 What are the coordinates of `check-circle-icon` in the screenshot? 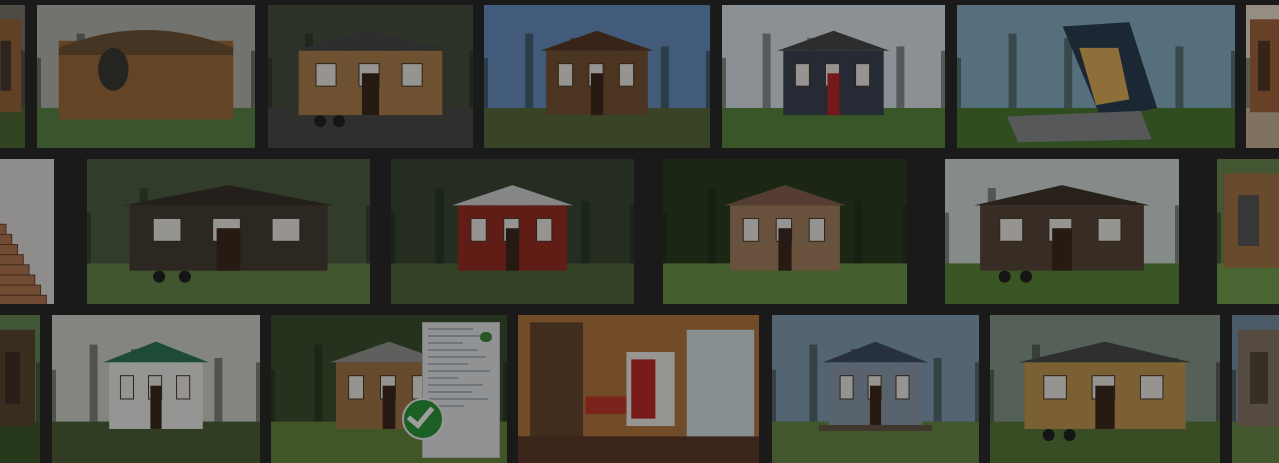 It's located at (423, 419).